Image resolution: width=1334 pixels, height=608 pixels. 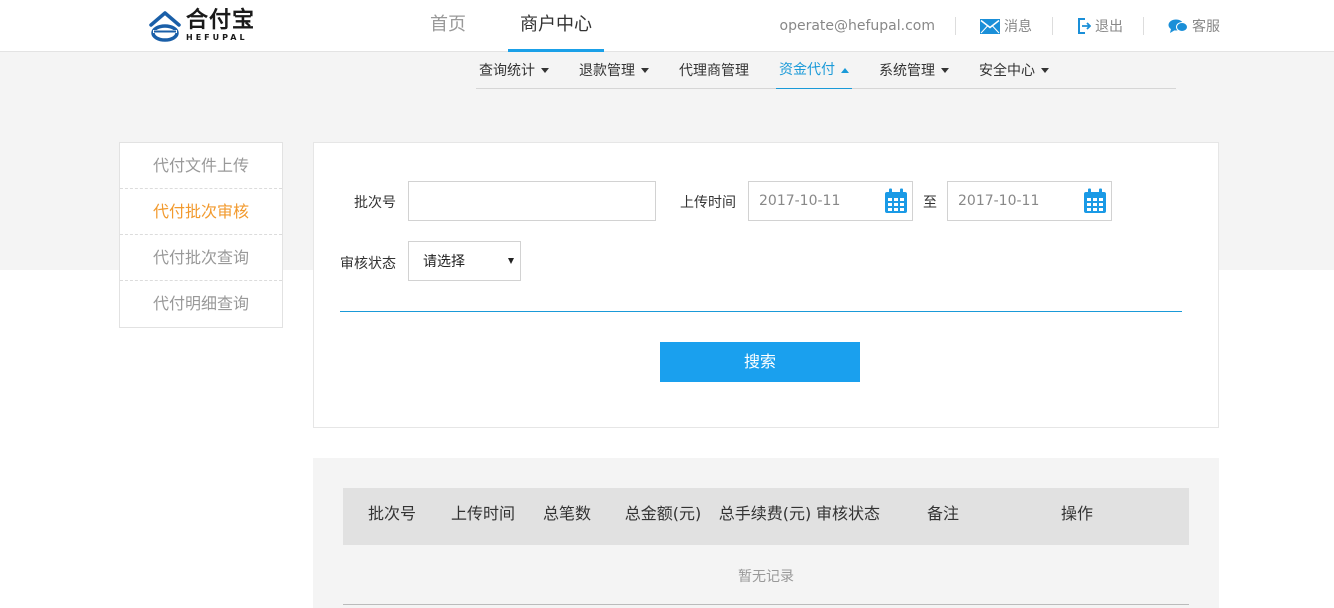 I want to click on col-actions: 操作, so click(x=1076, y=513).